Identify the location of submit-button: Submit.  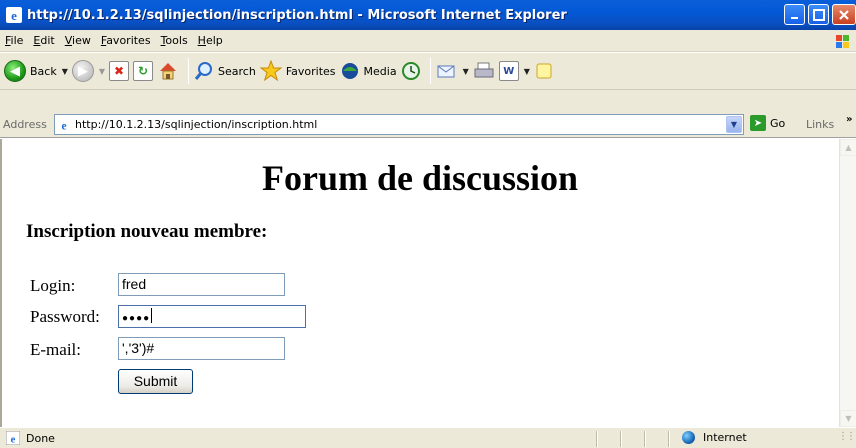
(155, 381).